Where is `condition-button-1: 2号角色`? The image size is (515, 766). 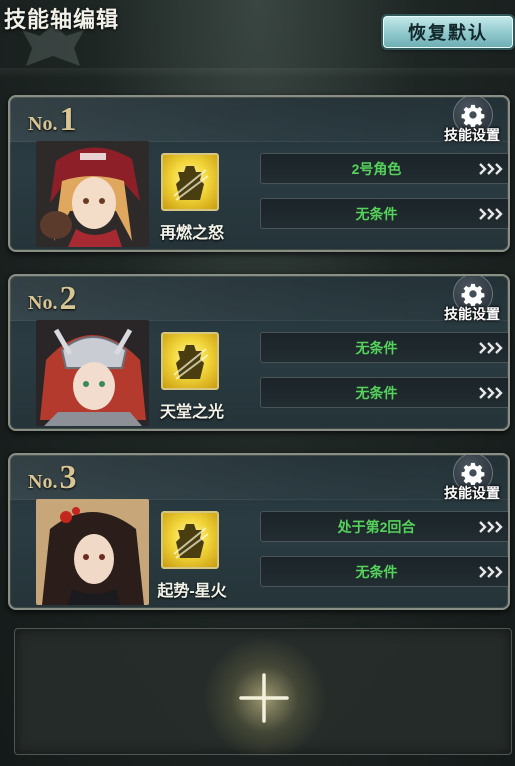 condition-button-1: 2号角色 is located at coordinates (384, 168).